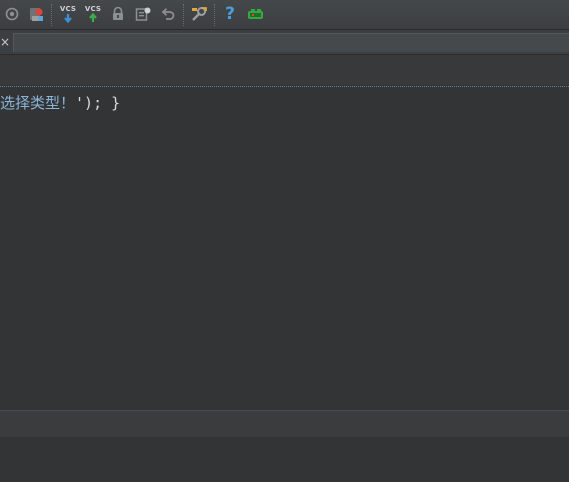 This screenshot has width=569, height=482. I want to click on attach-debugger-icon, so click(36, 14).